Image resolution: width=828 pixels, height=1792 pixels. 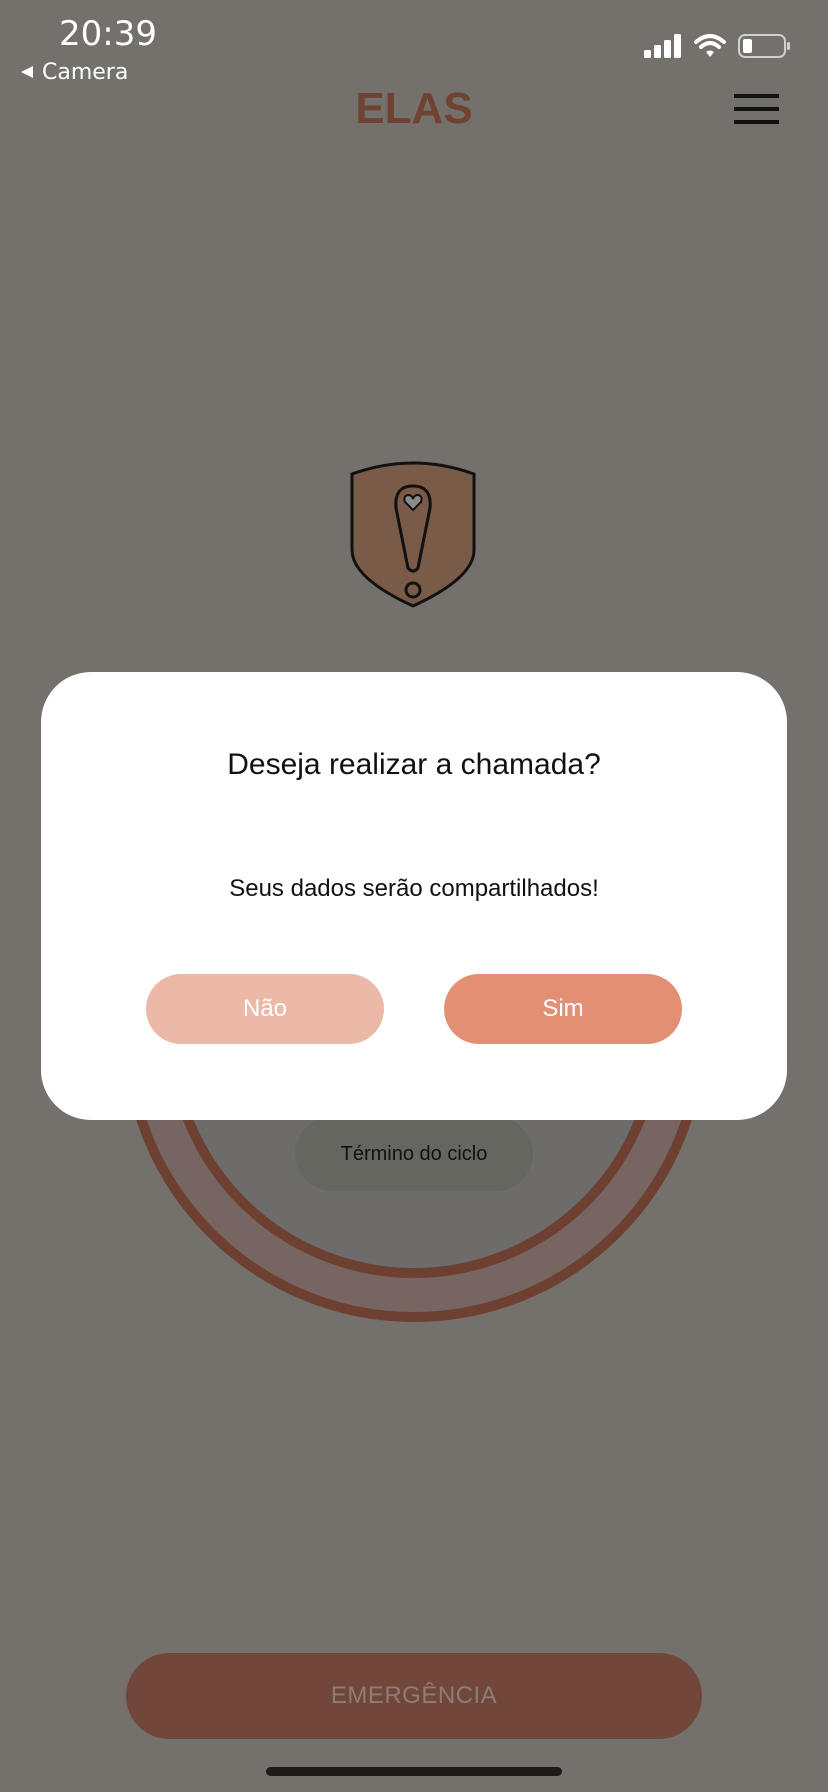 I want to click on home-indicator, so click(x=414, y=1771).